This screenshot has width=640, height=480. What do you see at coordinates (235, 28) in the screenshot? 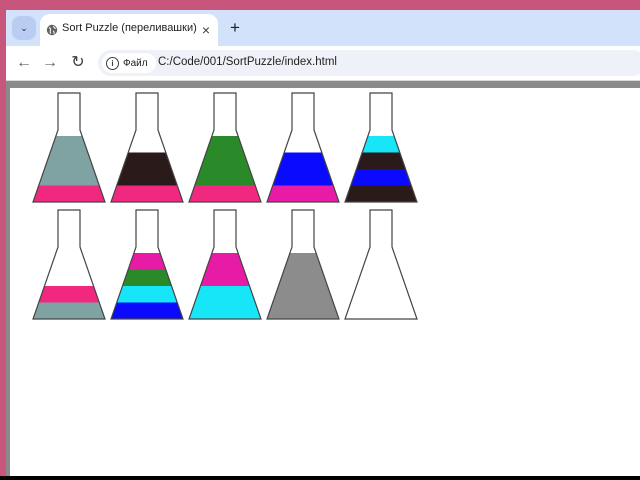
I see `new-tab-button: +` at bounding box center [235, 28].